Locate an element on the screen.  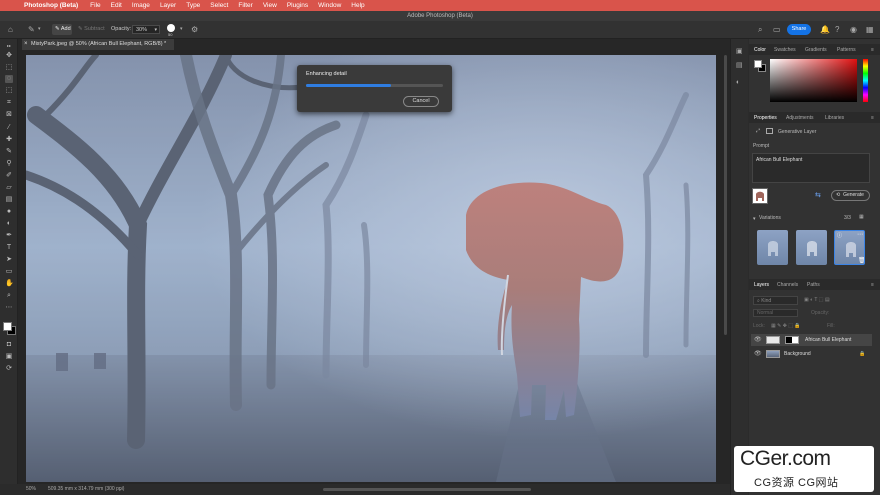
workspace-icon: ▭ is located at coordinates (777, 29).